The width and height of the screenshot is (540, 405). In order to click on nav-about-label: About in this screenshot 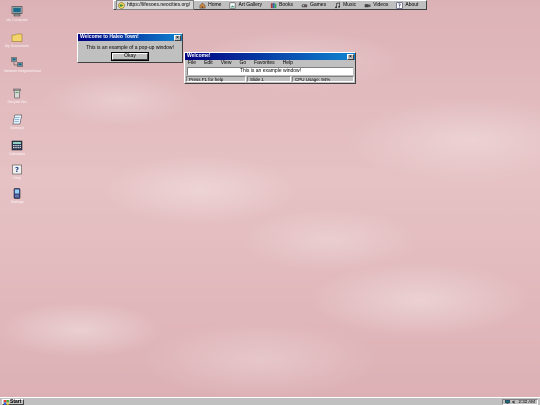, I will do `click(412, 5)`.